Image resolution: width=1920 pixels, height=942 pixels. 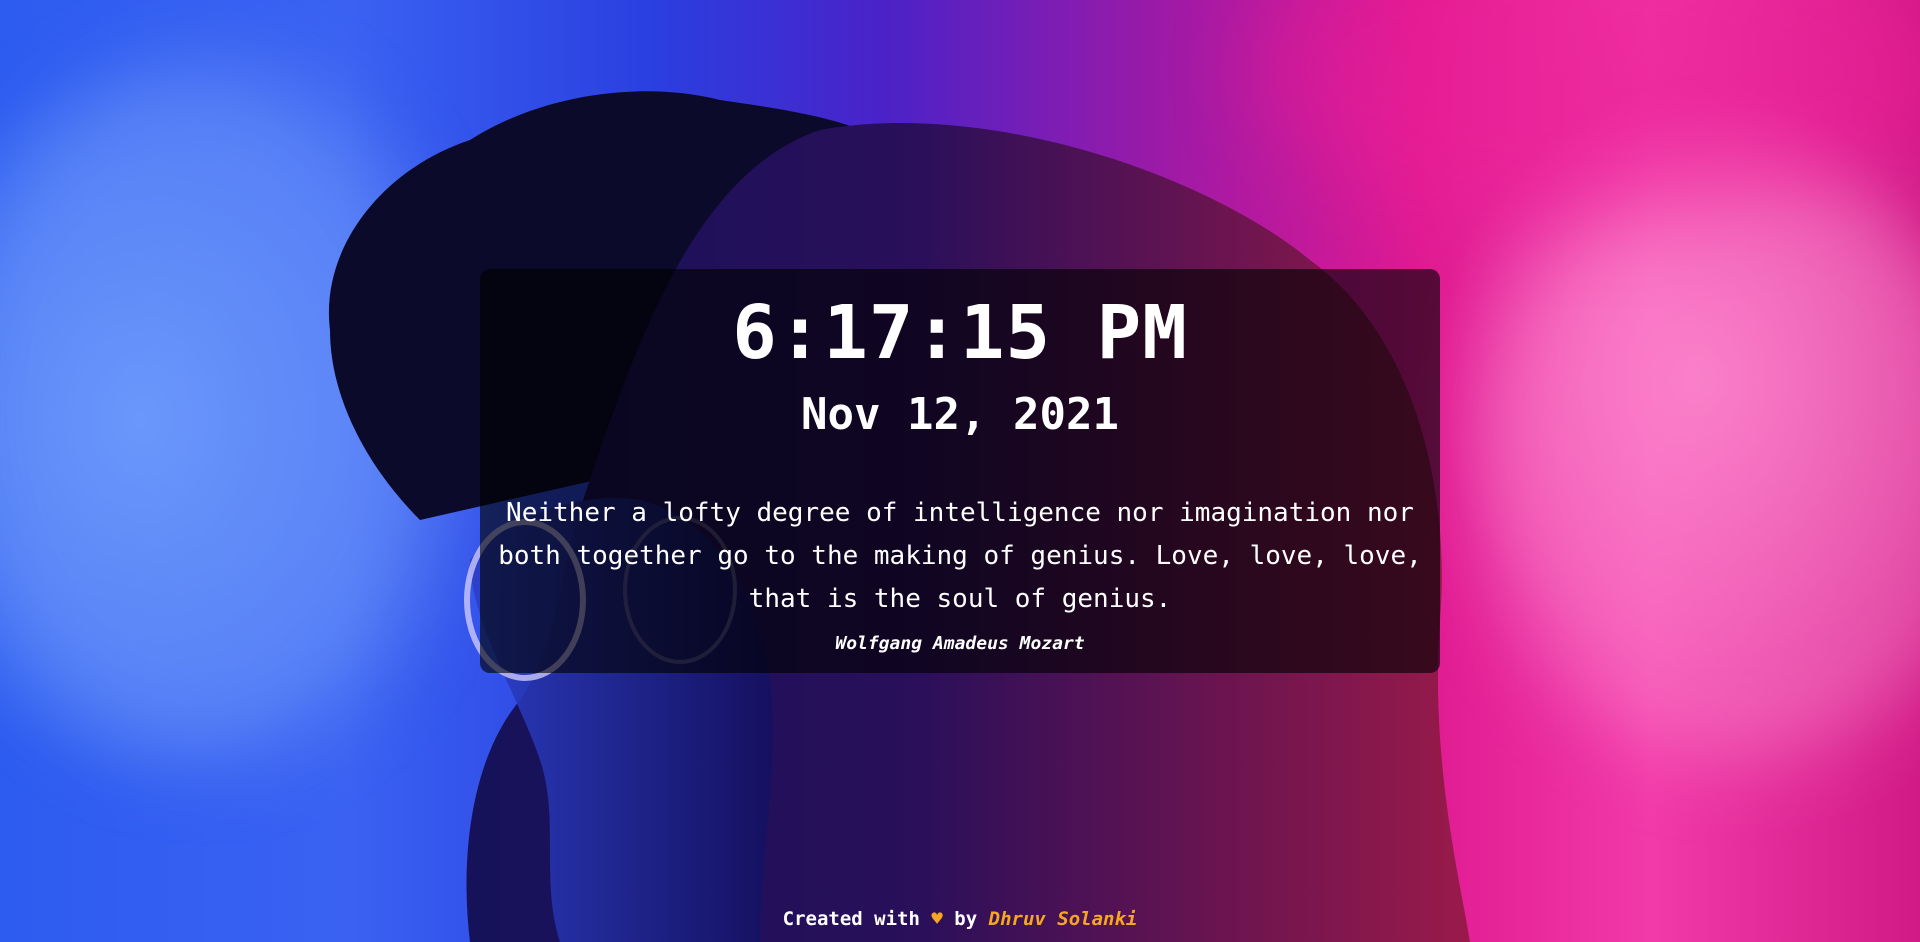 What do you see at coordinates (960, 643) in the screenshot?
I see `quote-author: Wolfgang Amadeus Mozart` at bounding box center [960, 643].